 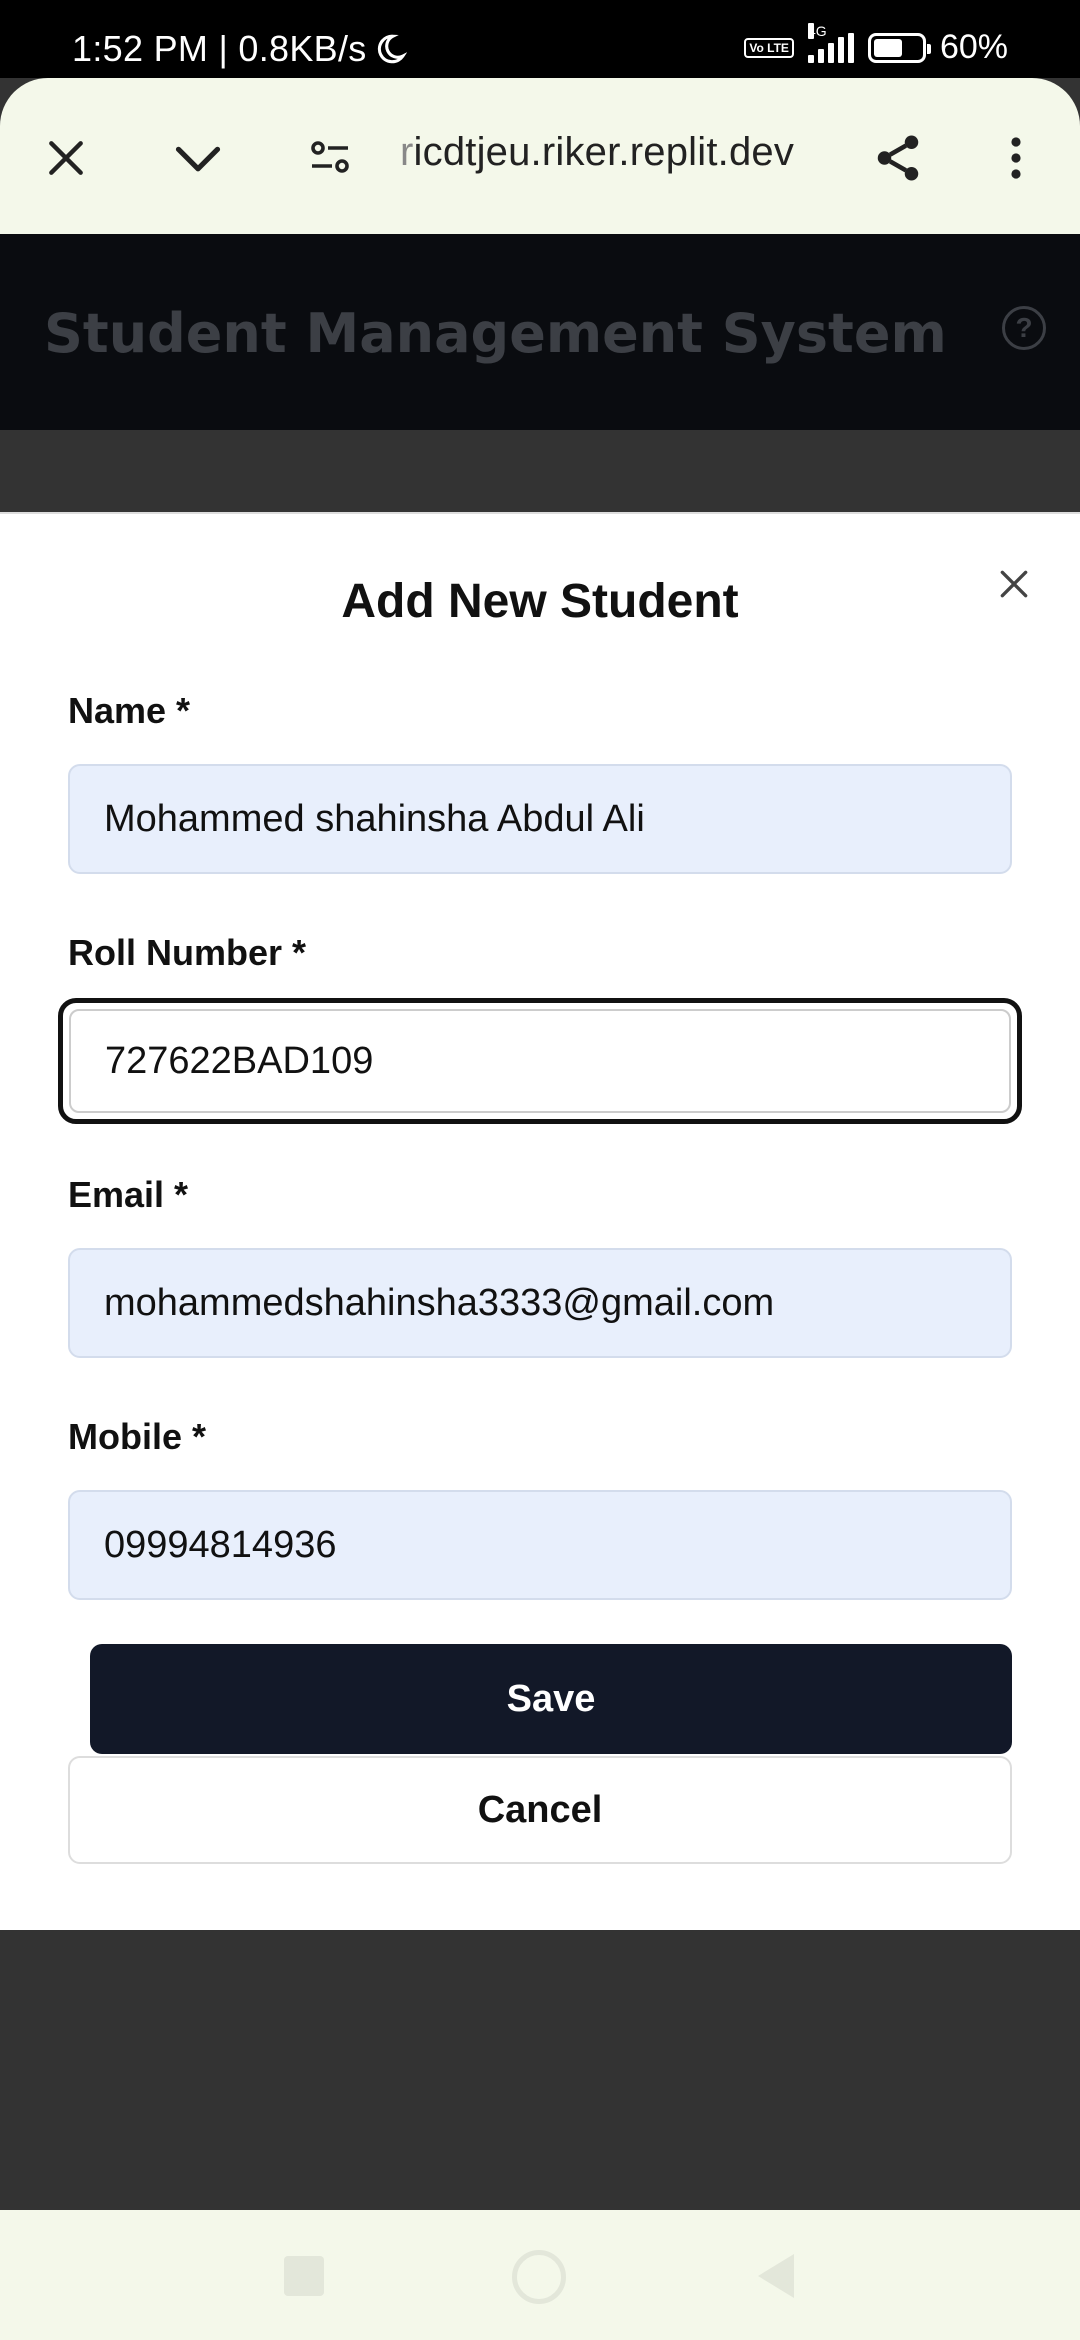 I want to click on moon-icon, so click(x=392, y=49).